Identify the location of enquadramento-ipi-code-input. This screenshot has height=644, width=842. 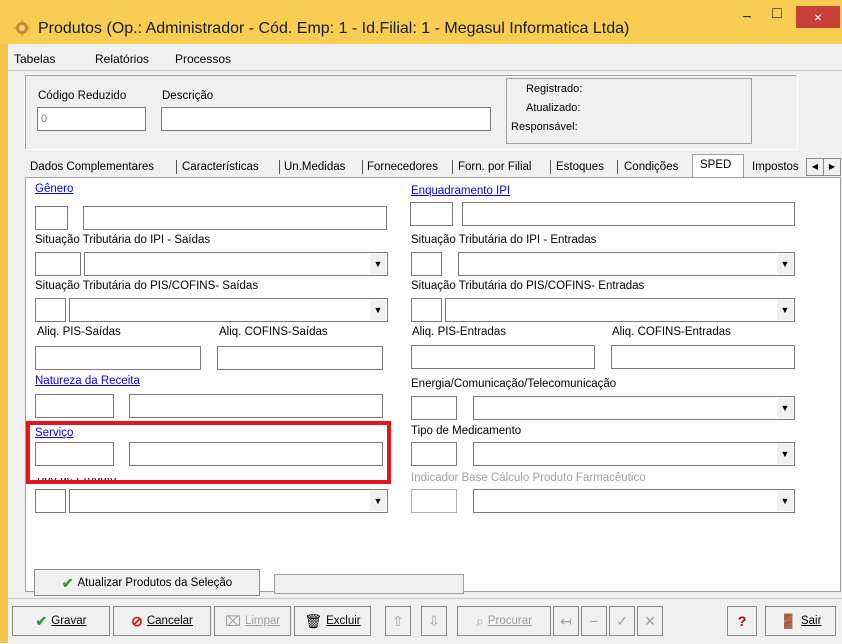
(431, 214).